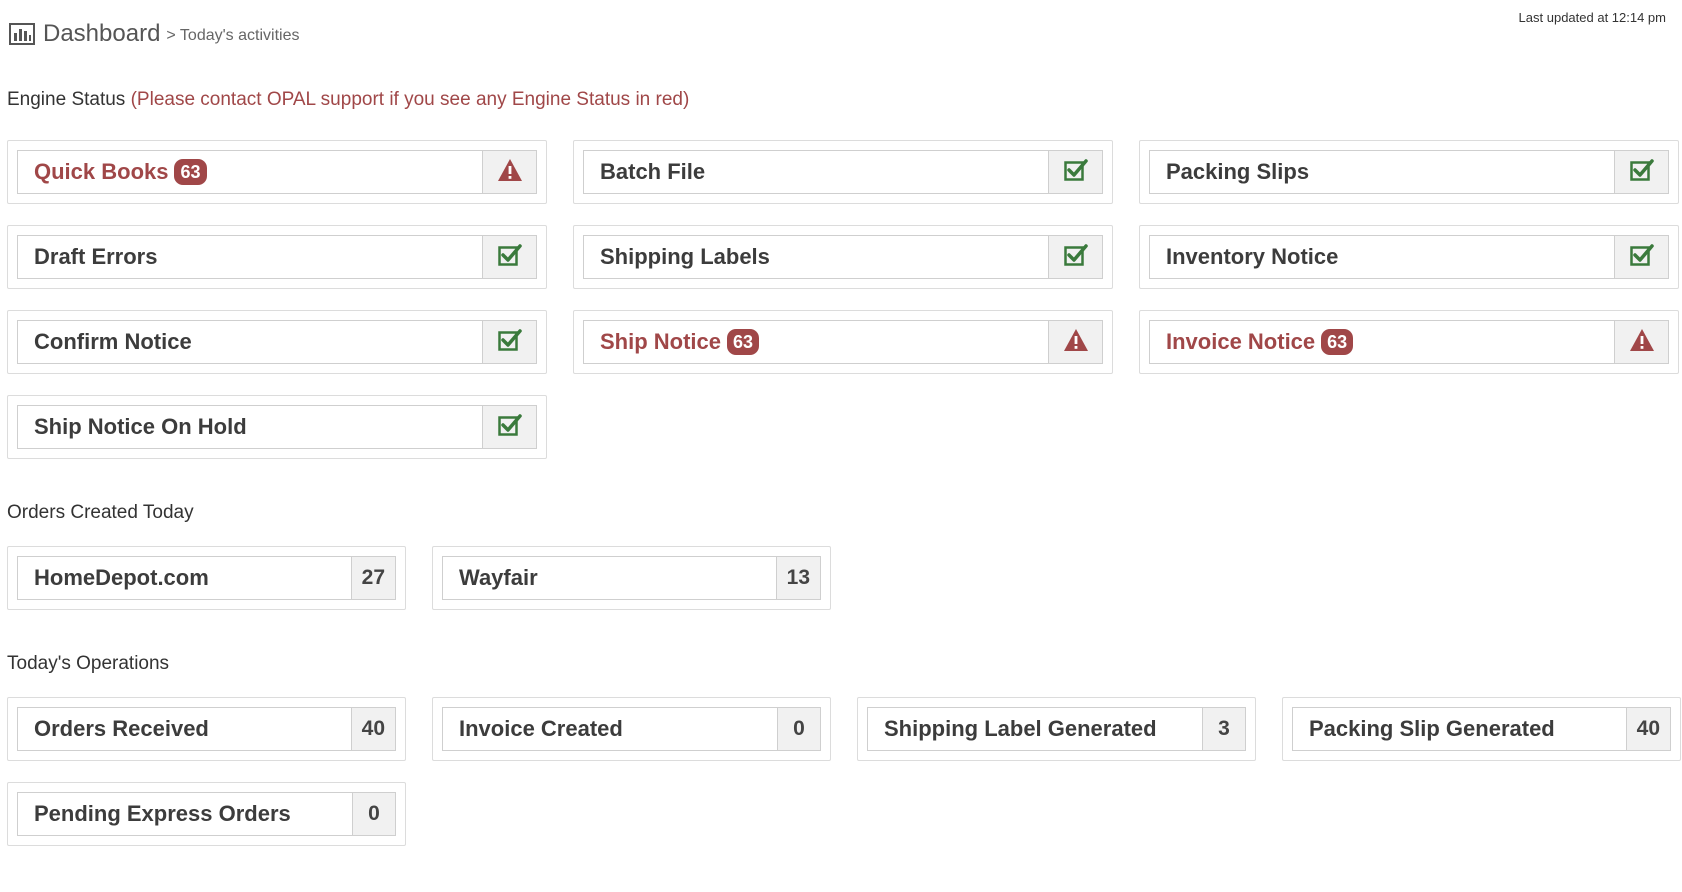 This screenshot has height=892, width=1682. What do you see at coordinates (816, 342) in the screenshot?
I see `engine-status-label: Ship Notice 63` at bounding box center [816, 342].